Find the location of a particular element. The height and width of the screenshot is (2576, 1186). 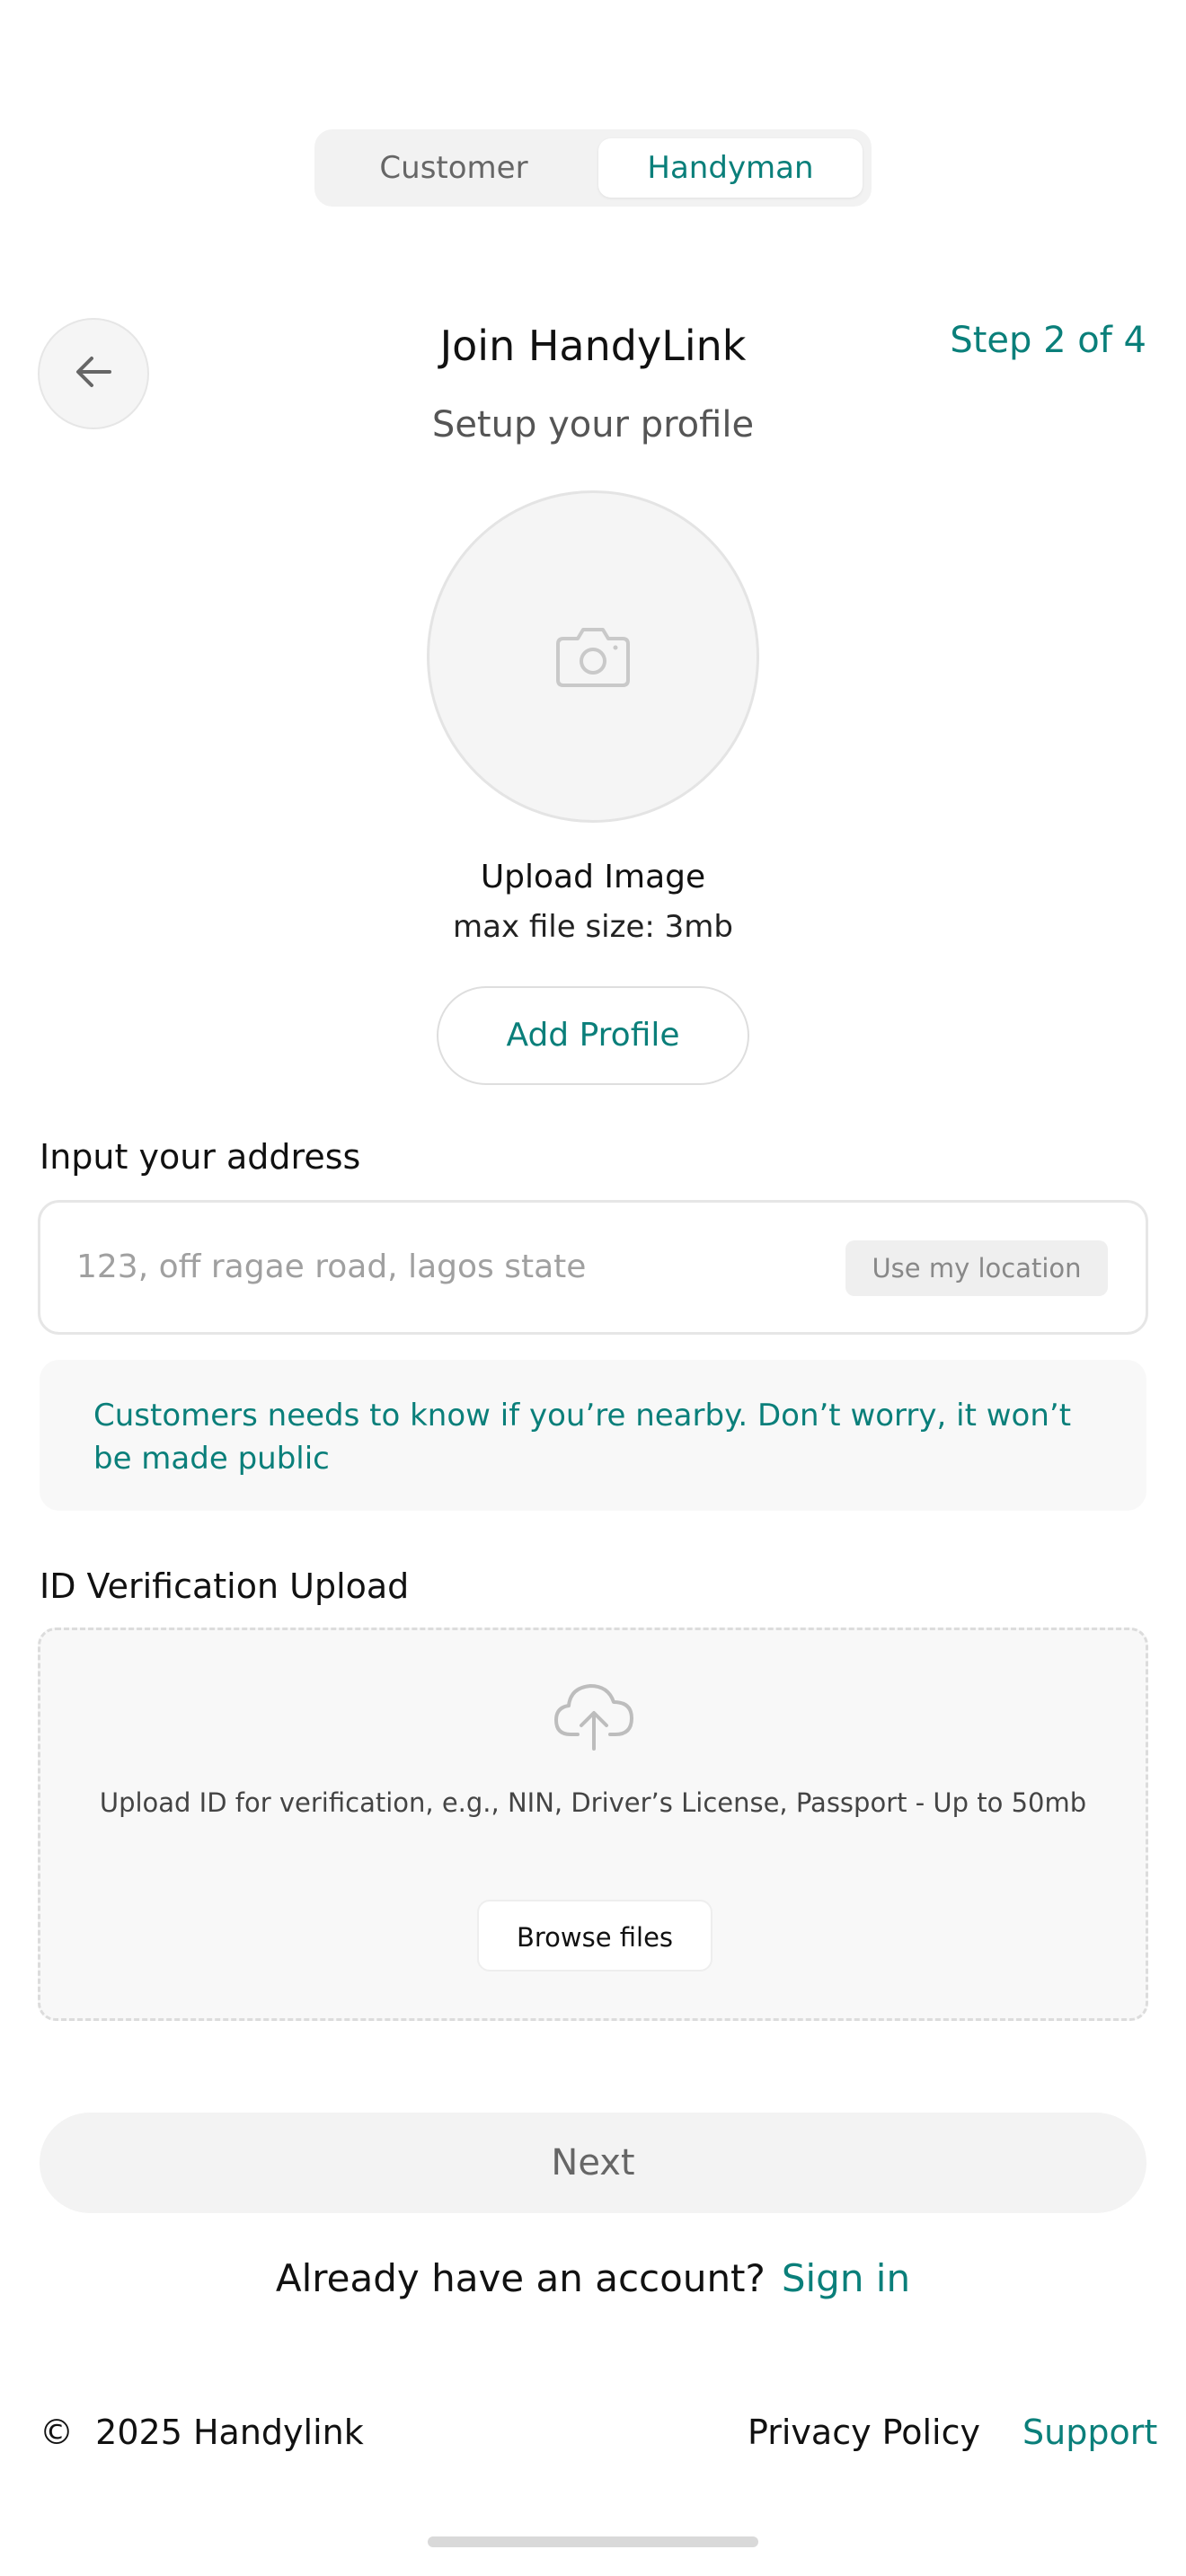

next-button: Next is located at coordinates (593, 2163).